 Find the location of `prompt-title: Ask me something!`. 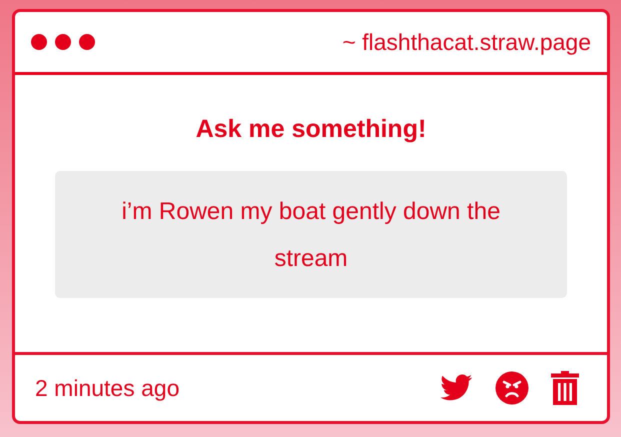

prompt-title: Ask me something! is located at coordinates (311, 129).